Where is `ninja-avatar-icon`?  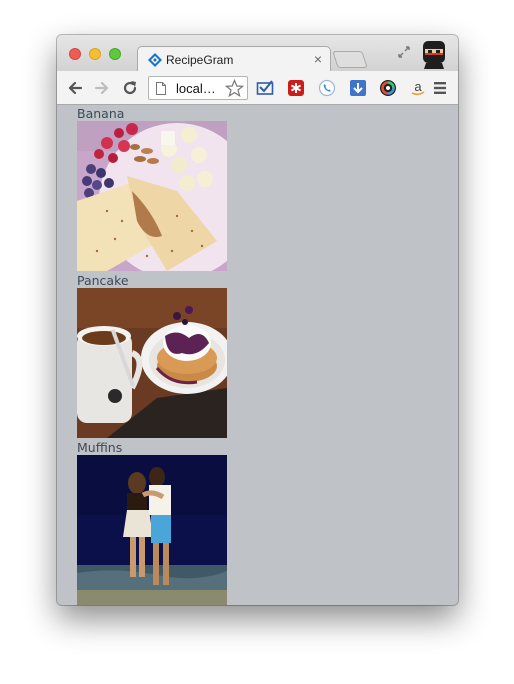 ninja-avatar-icon is located at coordinates (434, 54).